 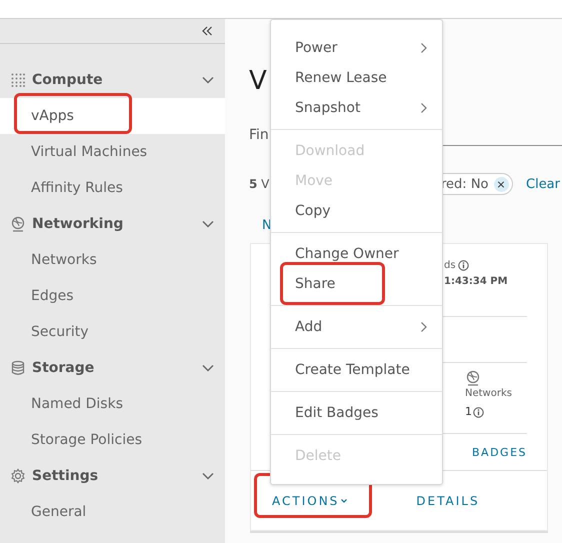 What do you see at coordinates (315, 284) in the screenshot?
I see `menu-item: Share` at bounding box center [315, 284].